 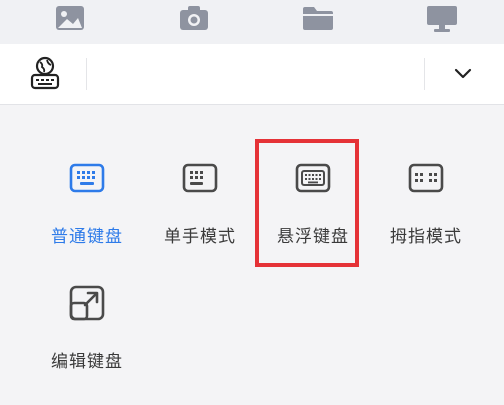 What do you see at coordinates (426, 213) in the screenshot?
I see `mode-thumb: 拇指模式` at bounding box center [426, 213].